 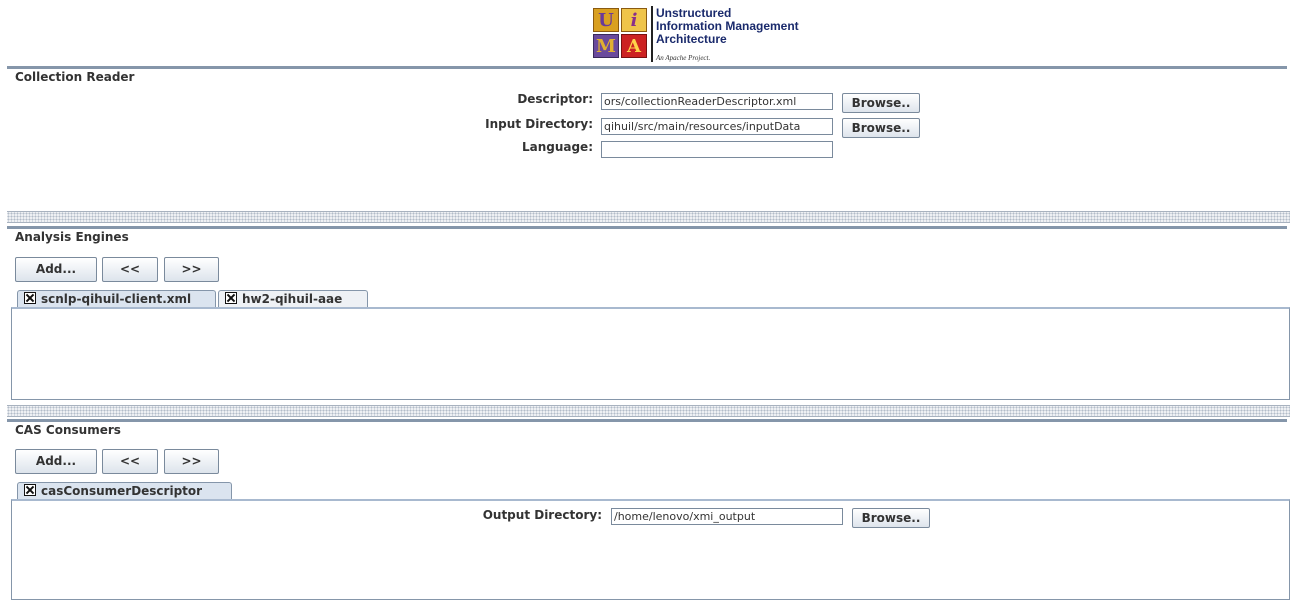 I want to click on cc-tab-label: casConsumerDescriptor, so click(x=122, y=491).